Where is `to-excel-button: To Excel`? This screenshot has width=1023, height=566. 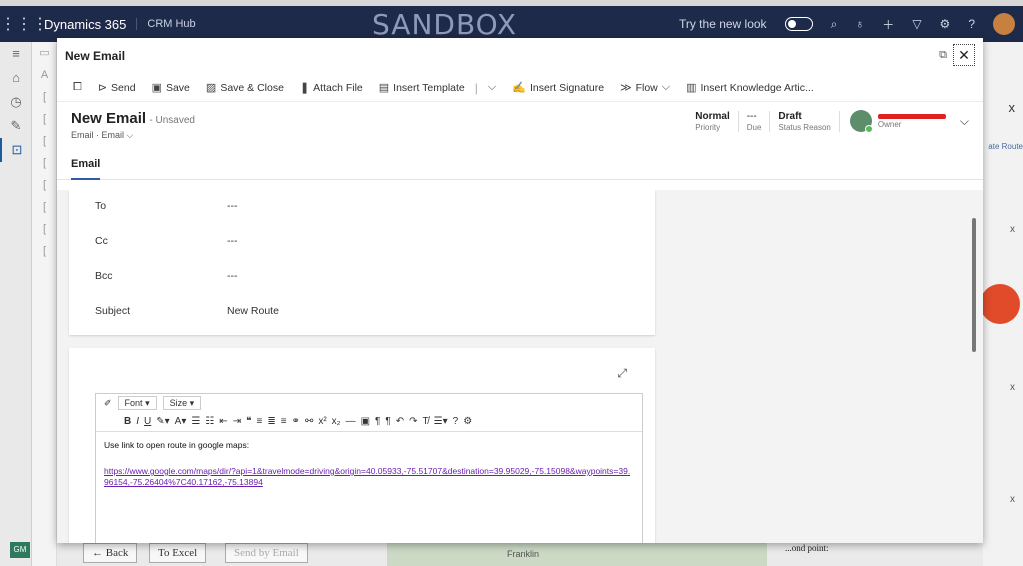 to-excel-button: To Excel is located at coordinates (178, 553).